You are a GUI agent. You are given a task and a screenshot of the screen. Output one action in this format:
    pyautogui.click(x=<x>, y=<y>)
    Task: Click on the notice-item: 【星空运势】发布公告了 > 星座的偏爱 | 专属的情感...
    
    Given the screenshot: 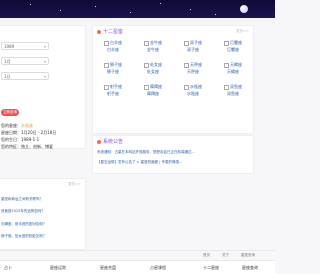 What is the action you would take?
    pyautogui.click(x=139, y=162)
    